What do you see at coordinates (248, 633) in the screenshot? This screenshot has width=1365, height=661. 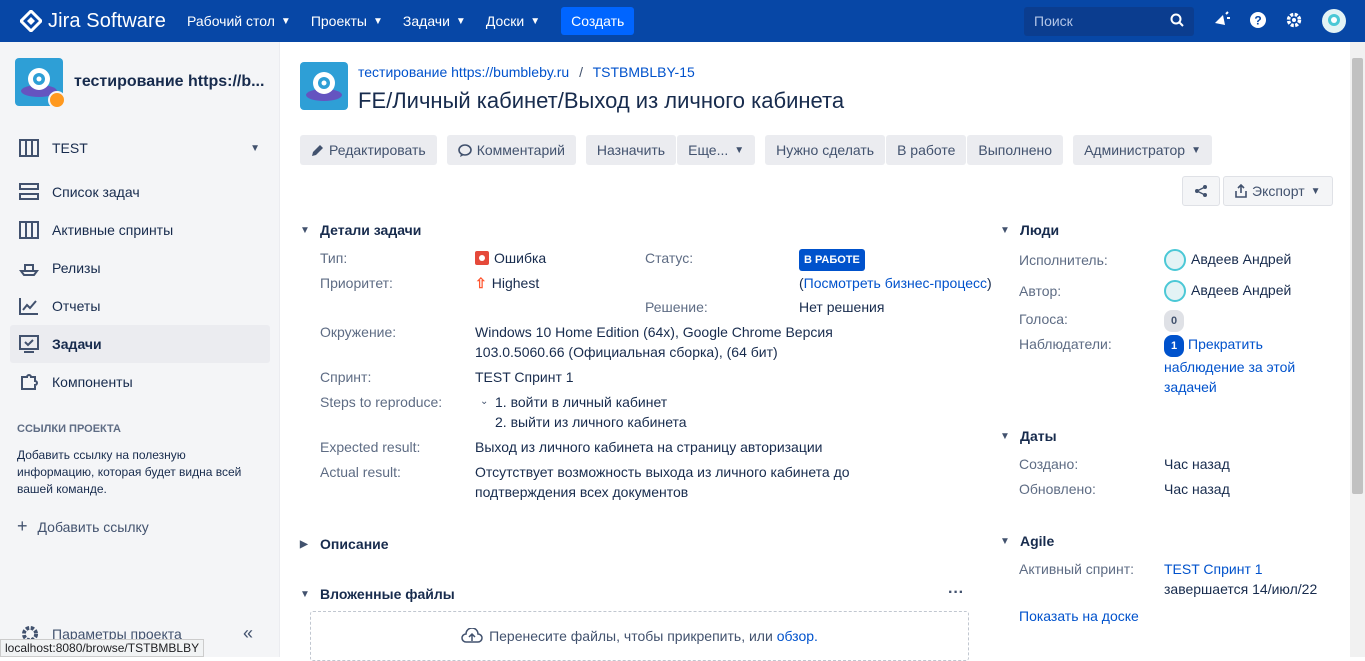 I see `collapse-sidebar-icon: «` at bounding box center [248, 633].